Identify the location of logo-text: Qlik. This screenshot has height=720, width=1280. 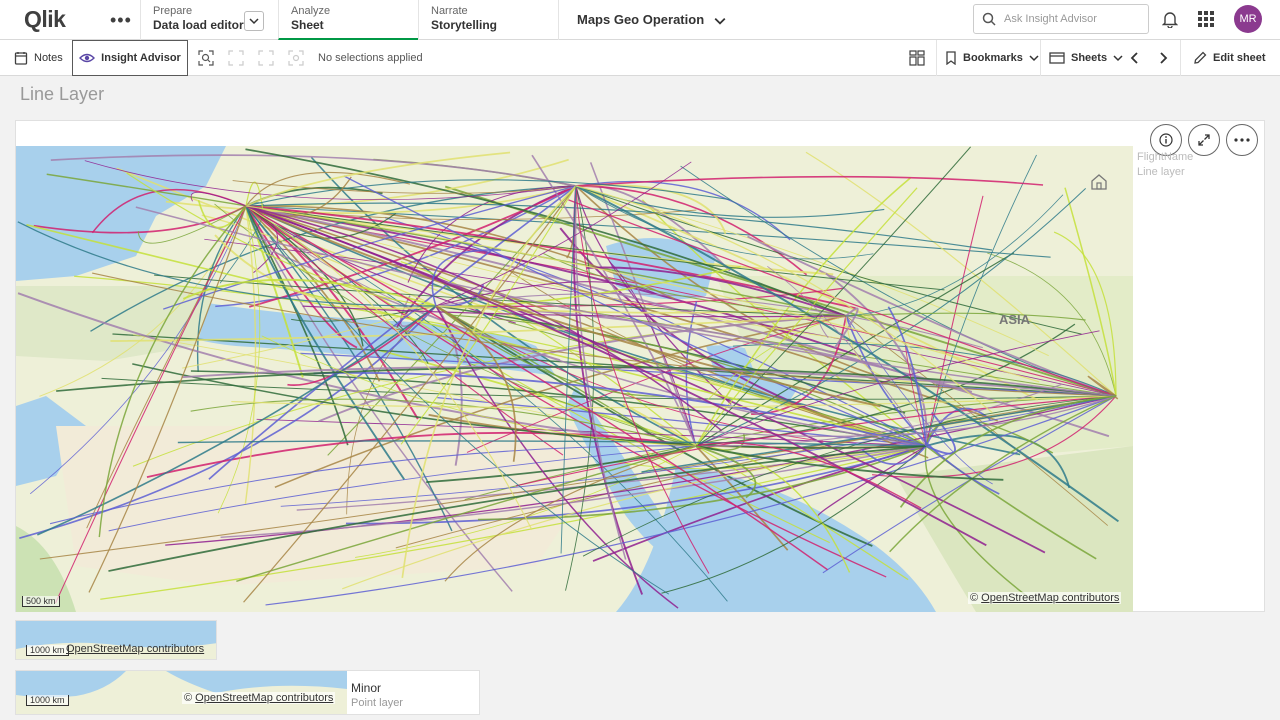
(45, 19).